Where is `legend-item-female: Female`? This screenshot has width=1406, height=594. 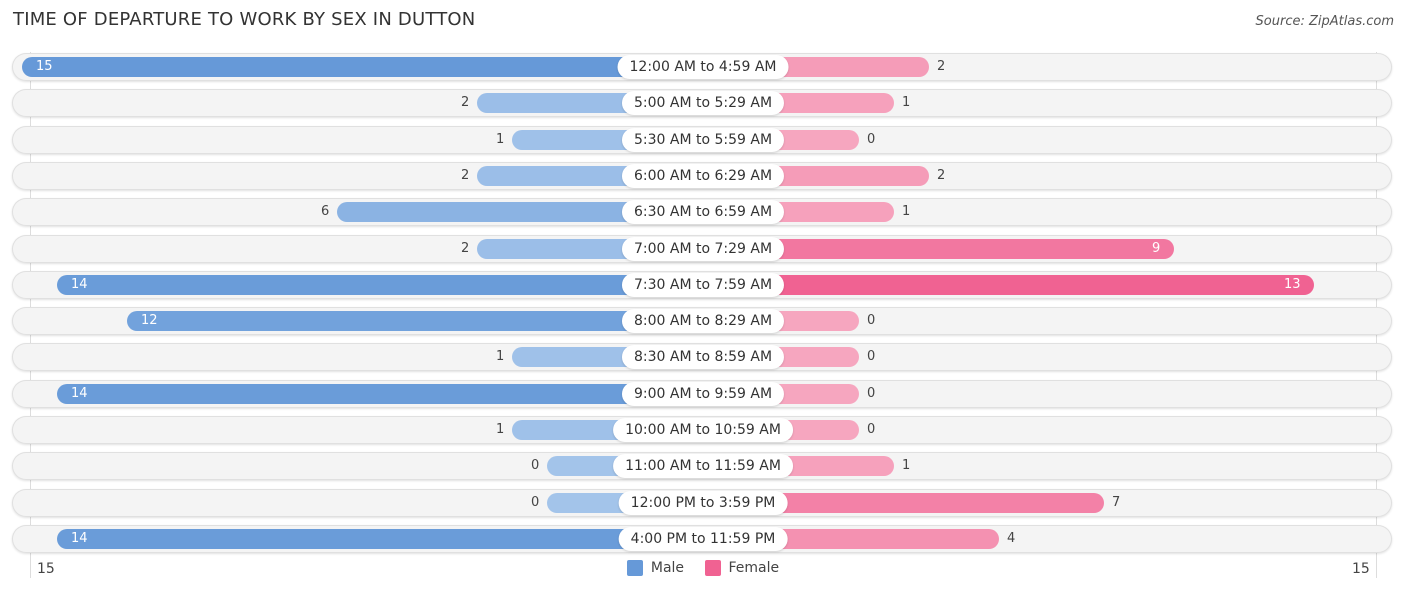
legend-item-female: Female is located at coordinates (742, 568).